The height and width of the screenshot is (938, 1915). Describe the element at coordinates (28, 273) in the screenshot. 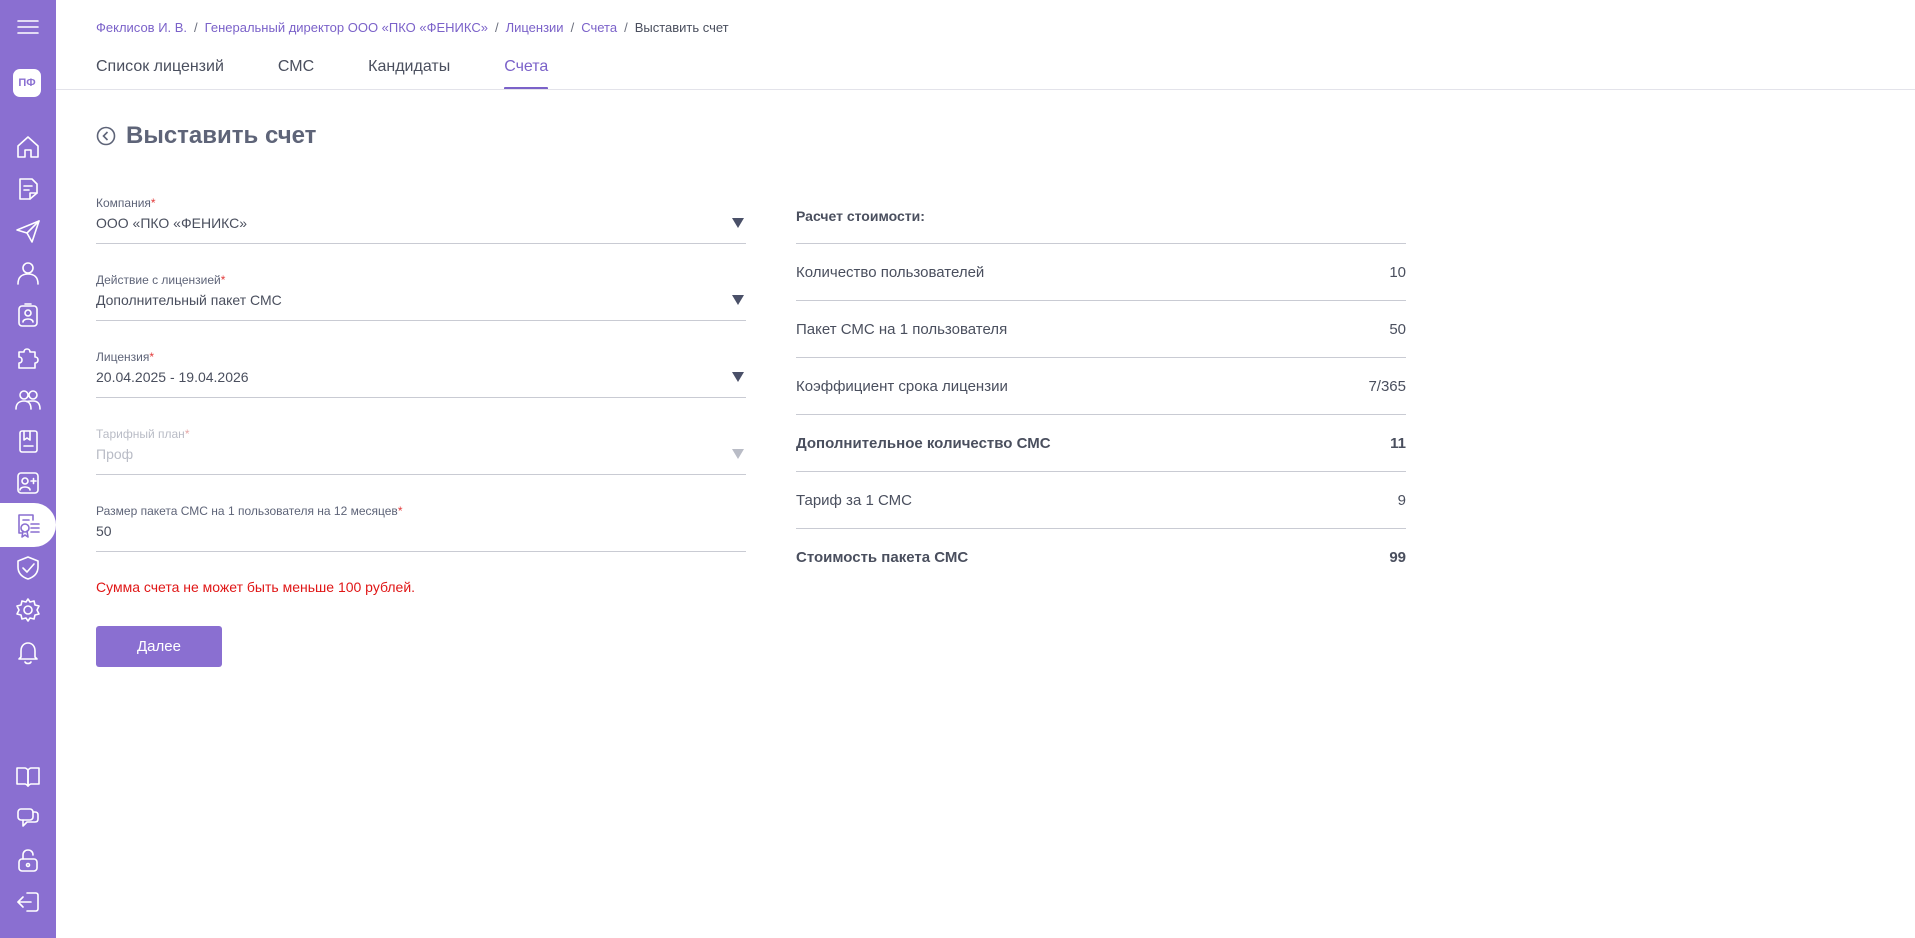

I see `user-icon` at that location.